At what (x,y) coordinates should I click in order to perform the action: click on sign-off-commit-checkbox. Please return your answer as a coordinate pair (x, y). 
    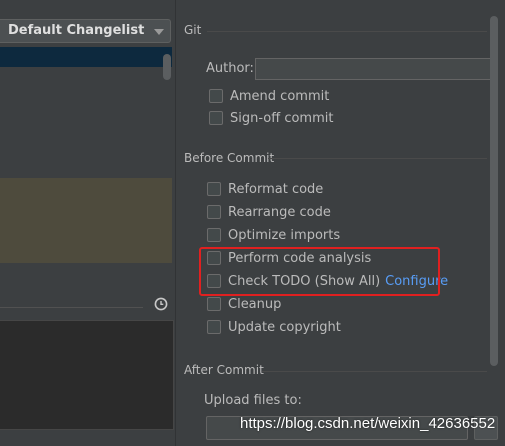
    Looking at the image, I should click on (216, 118).